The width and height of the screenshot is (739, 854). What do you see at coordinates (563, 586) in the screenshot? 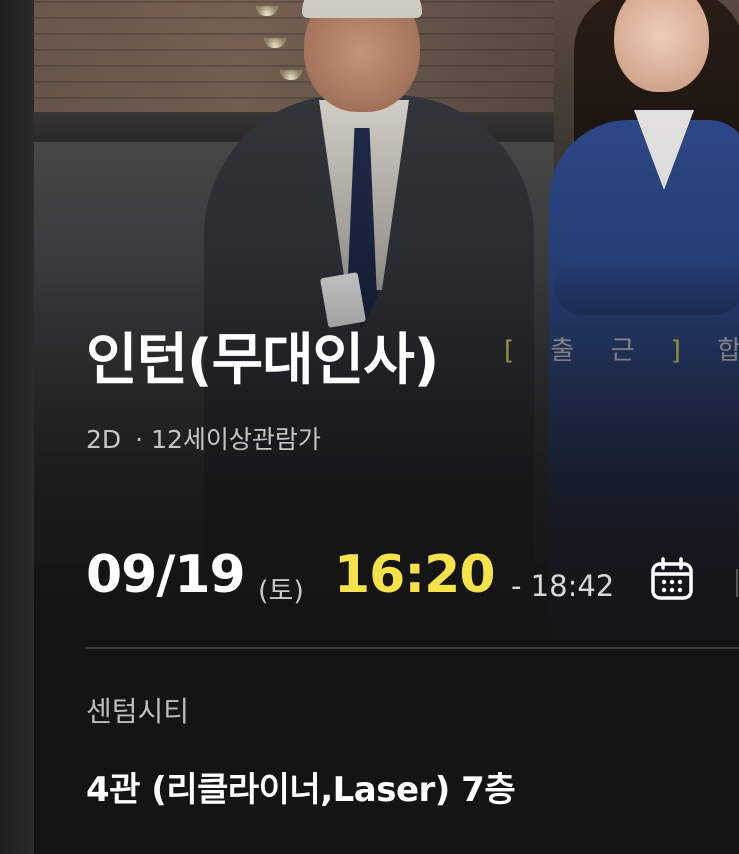
I see `showtime-end: - 18:42` at bounding box center [563, 586].